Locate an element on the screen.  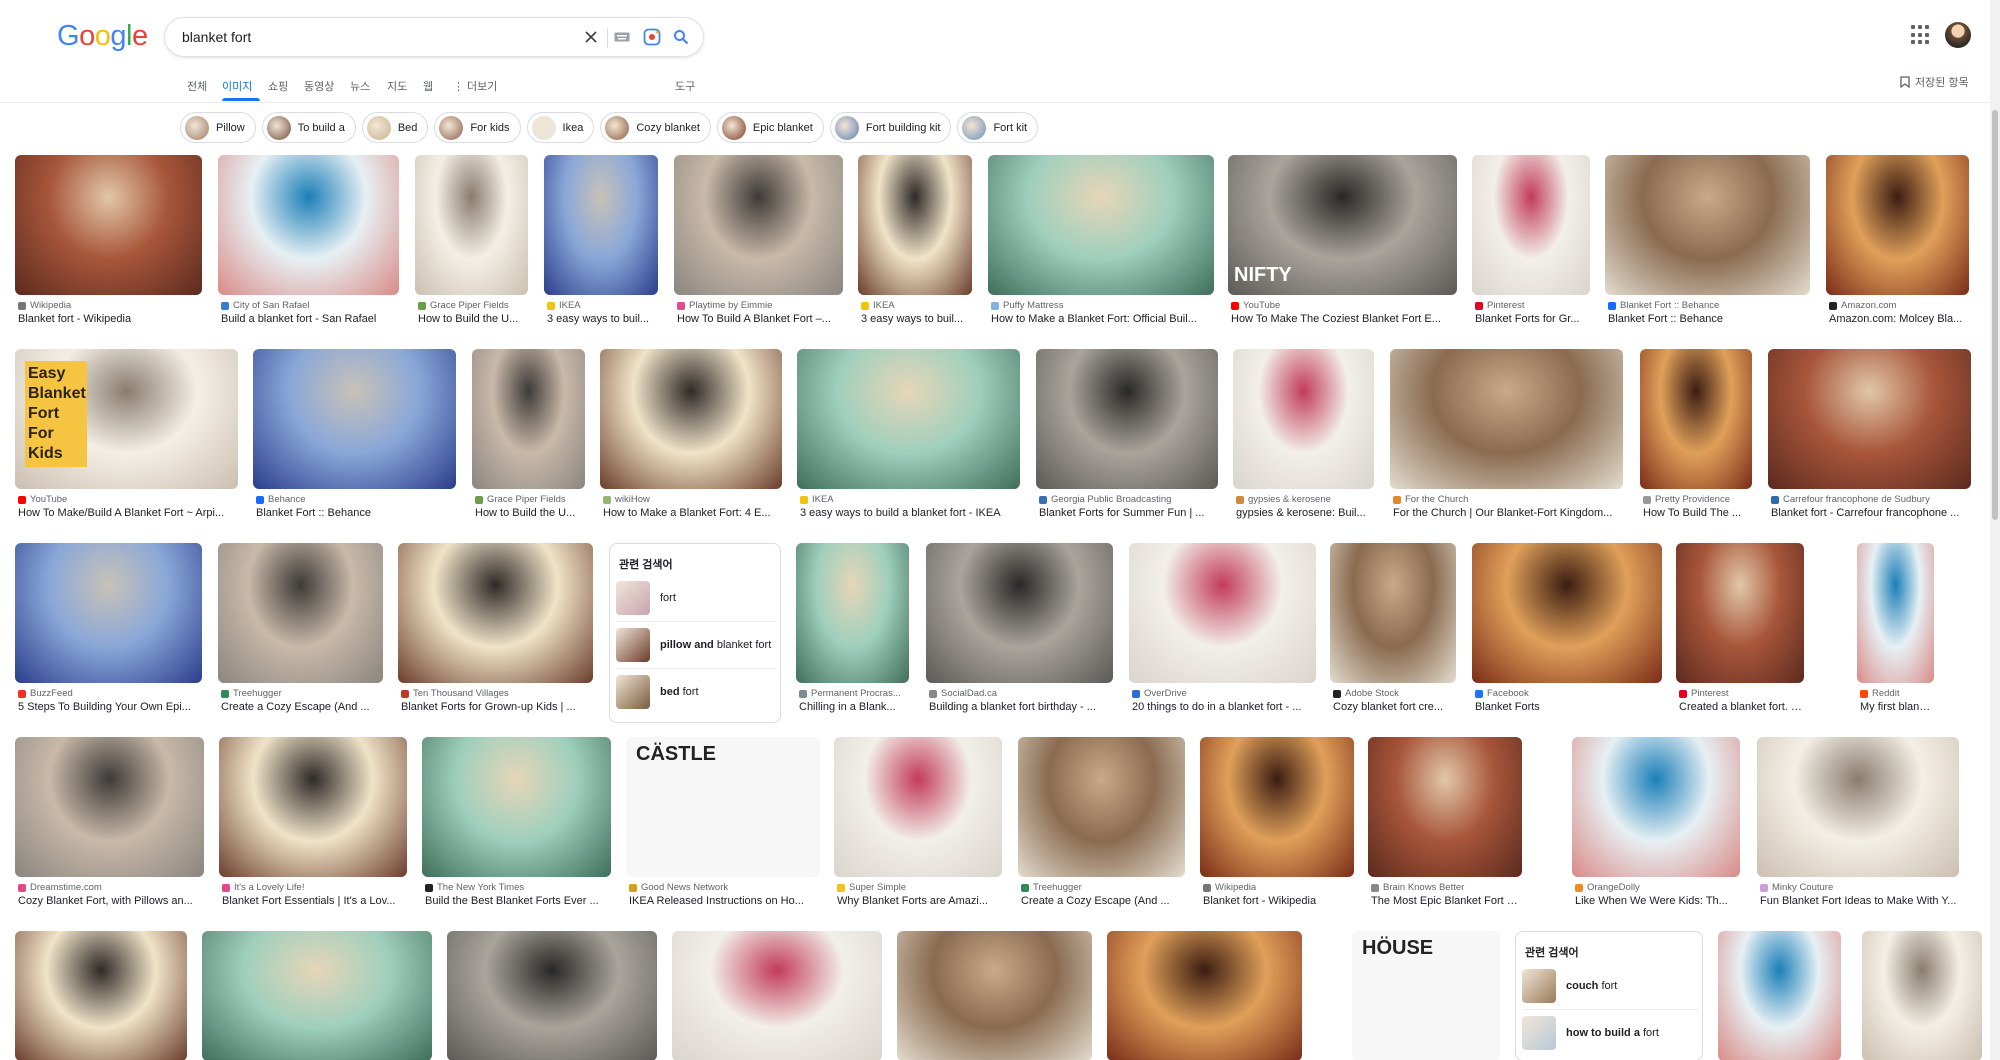
result-source: Good News Network is located at coordinates (724, 887).